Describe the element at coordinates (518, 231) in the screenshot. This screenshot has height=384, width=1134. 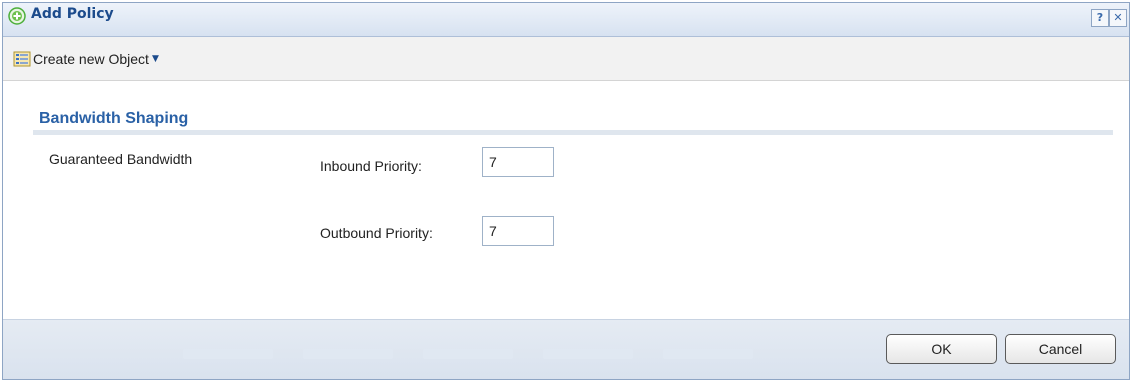
I see `outbound-priority-input: 7` at that location.